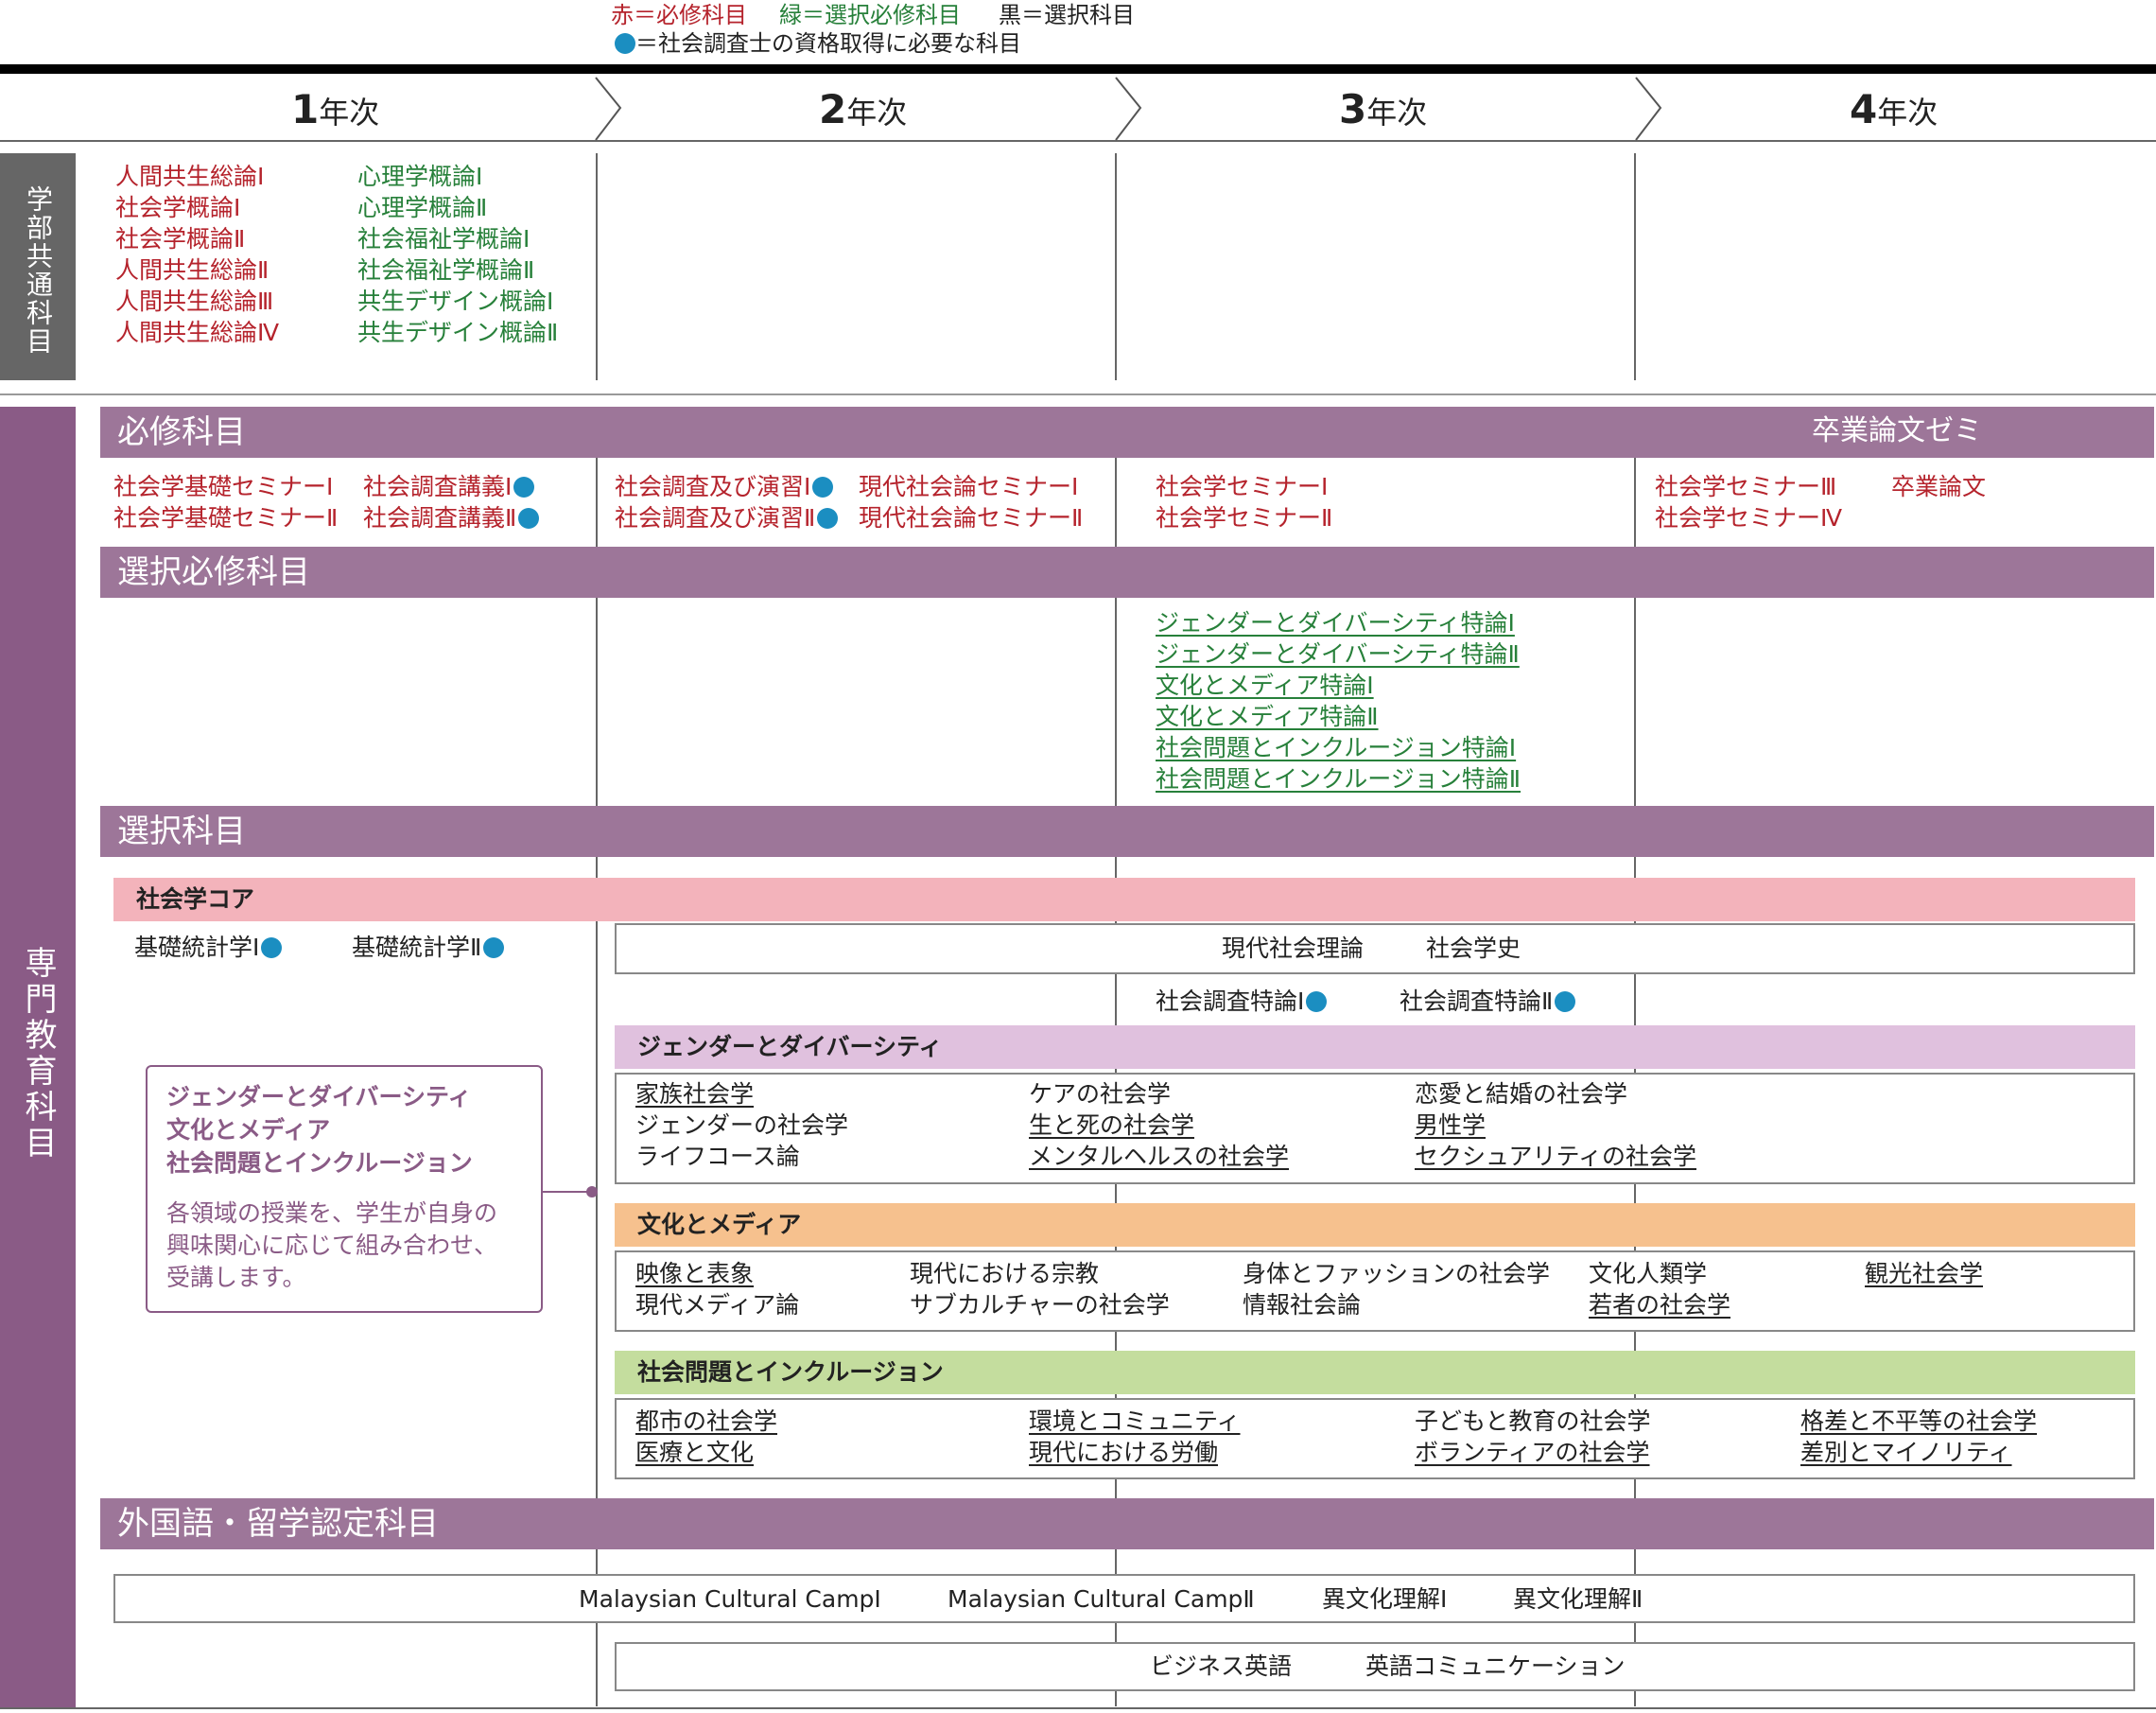 The image size is (2156, 1713). Describe the element at coordinates (1495, 1666) in the screenshot. I see `foreign-row2-b: 英語コミュニケーション` at that location.